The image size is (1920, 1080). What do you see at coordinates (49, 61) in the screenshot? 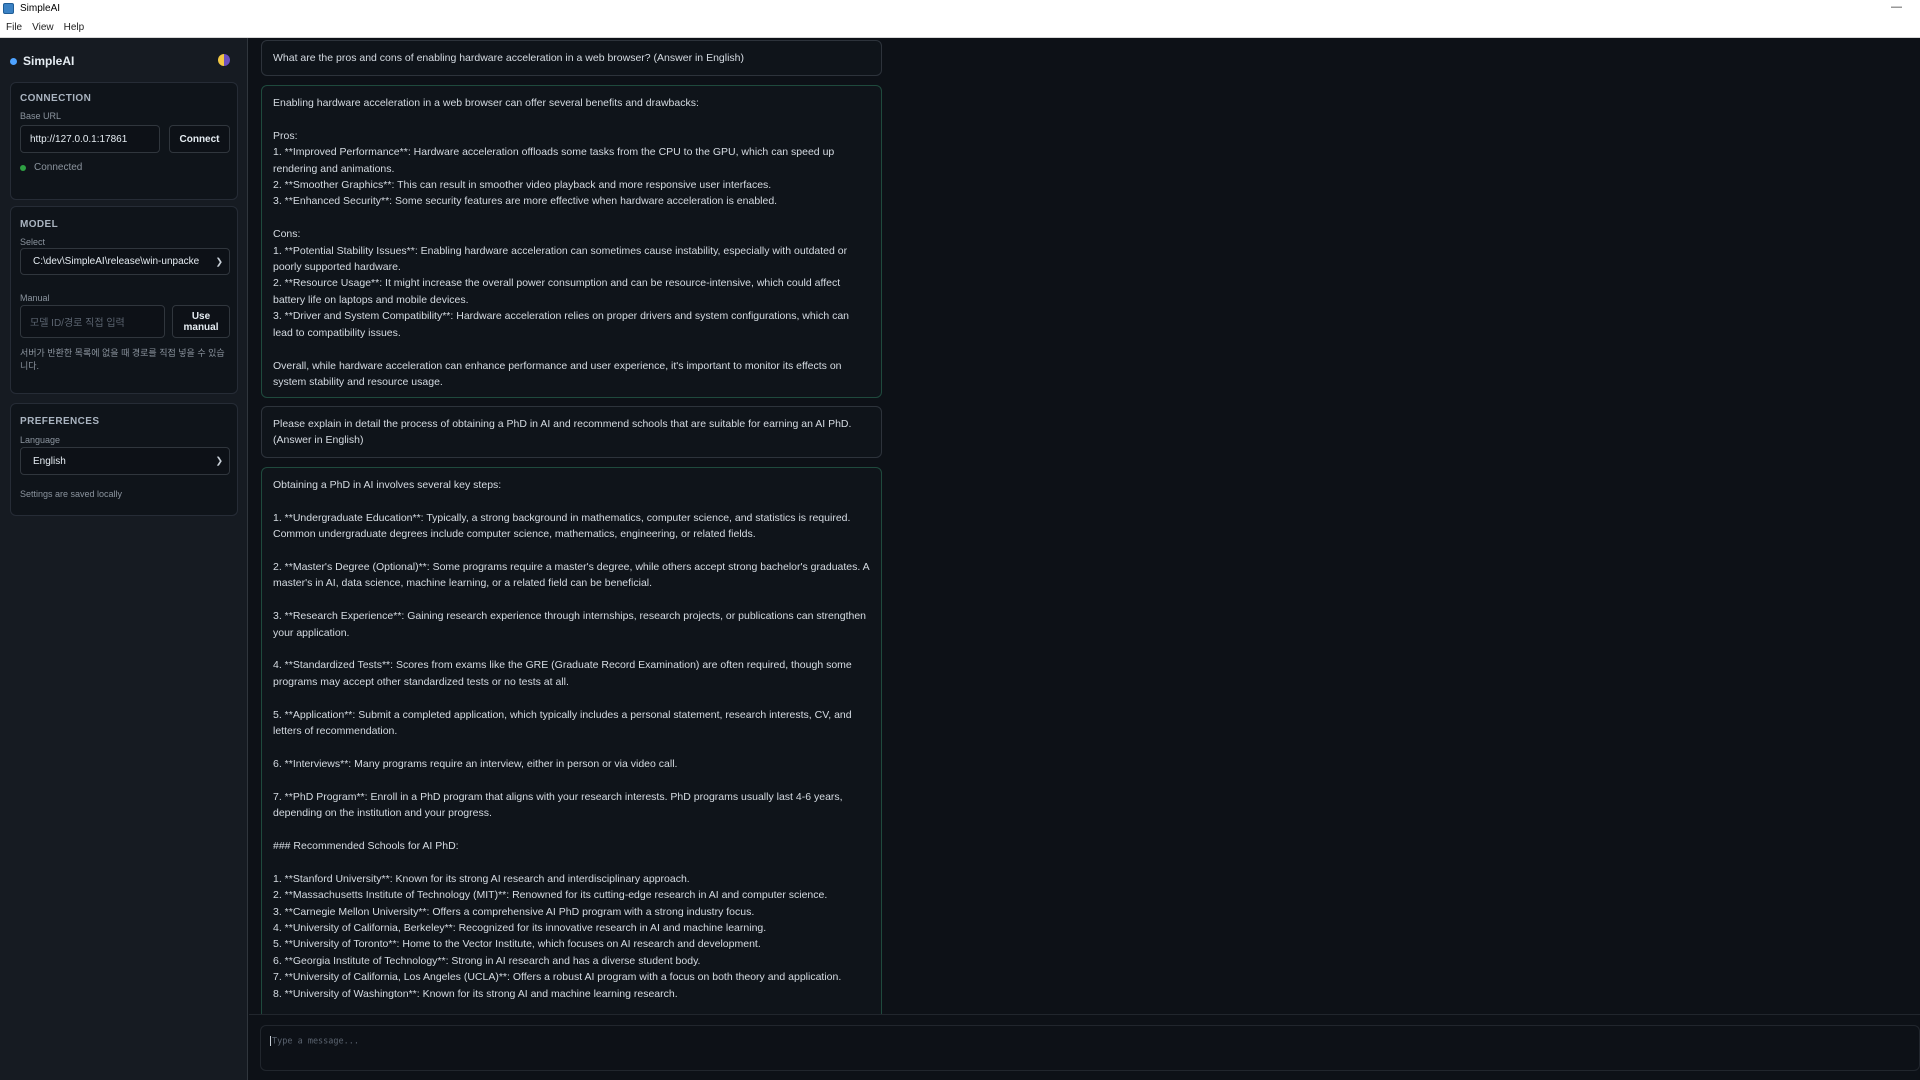
I see `brand-name: SimpleAI` at bounding box center [49, 61].